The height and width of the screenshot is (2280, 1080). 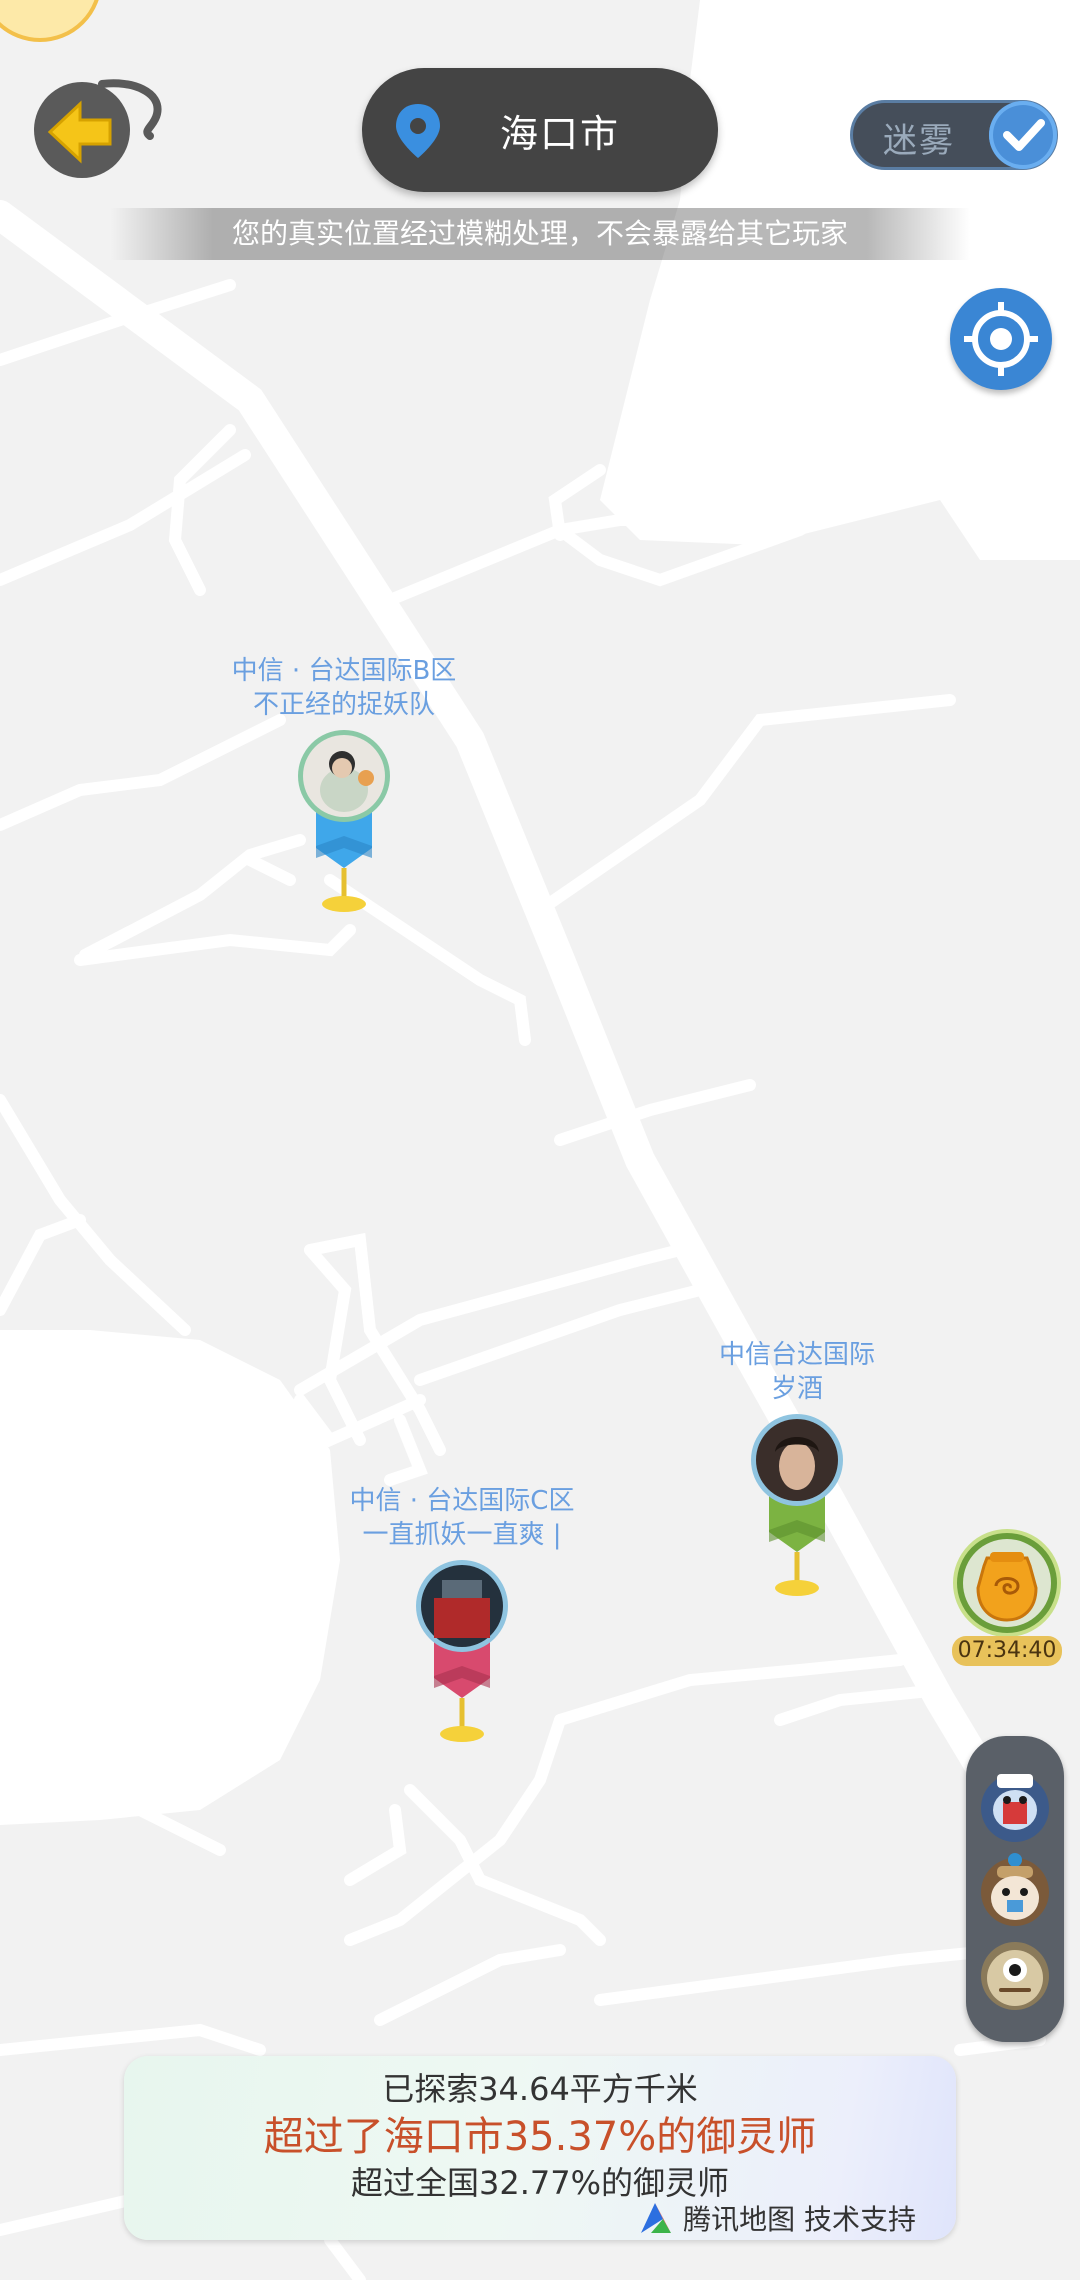 What do you see at coordinates (1007, 1583) in the screenshot?
I see `treasure-jar-icon` at bounding box center [1007, 1583].